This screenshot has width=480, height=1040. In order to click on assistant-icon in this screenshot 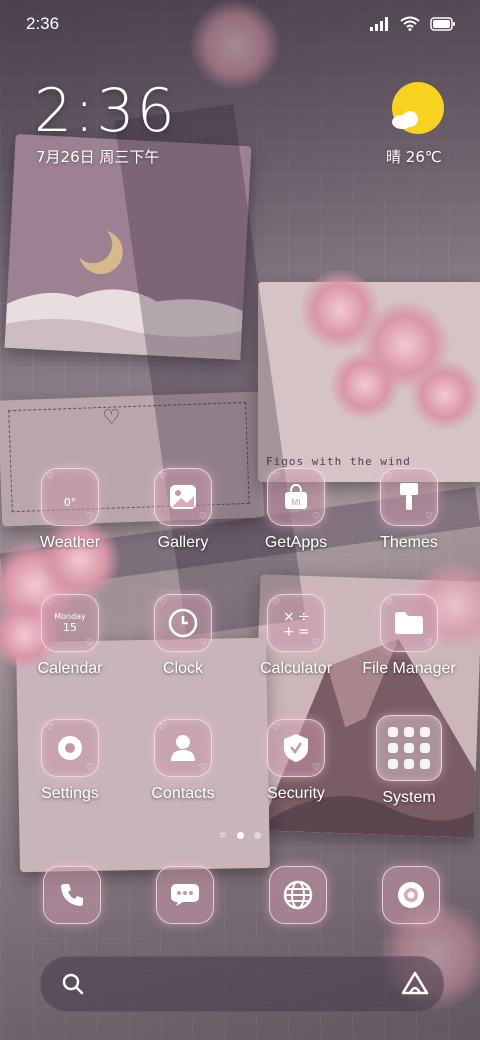, I will do `click(415, 984)`.